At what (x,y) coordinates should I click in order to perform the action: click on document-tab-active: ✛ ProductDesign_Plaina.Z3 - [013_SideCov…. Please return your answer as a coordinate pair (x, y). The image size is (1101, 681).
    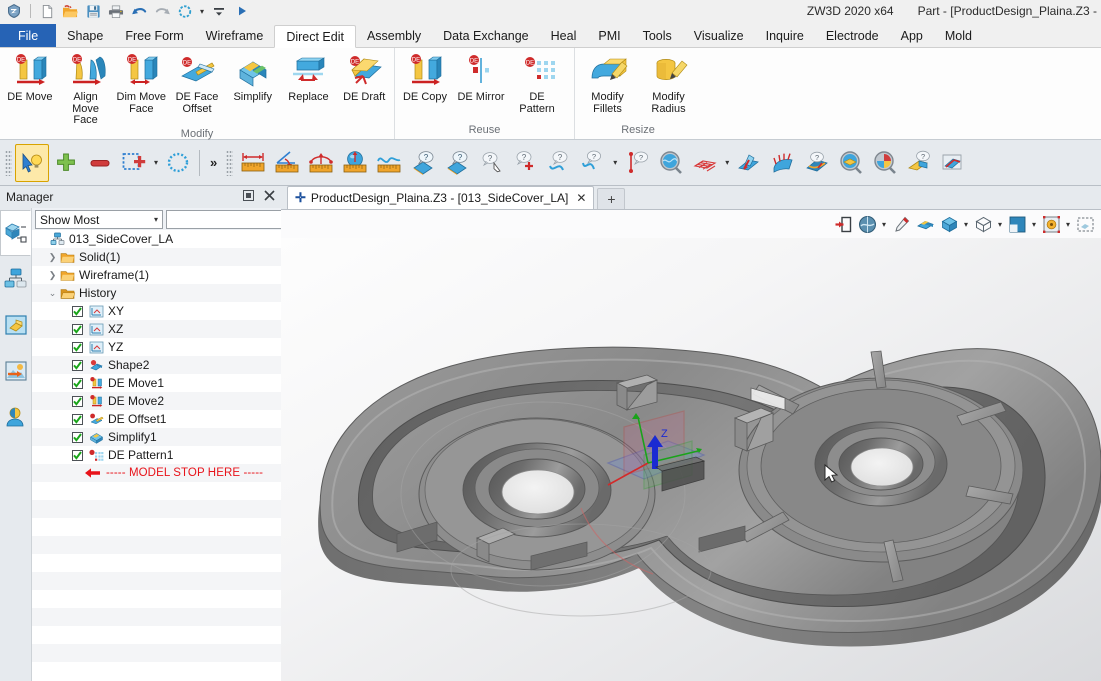
    Looking at the image, I should click on (441, 197).